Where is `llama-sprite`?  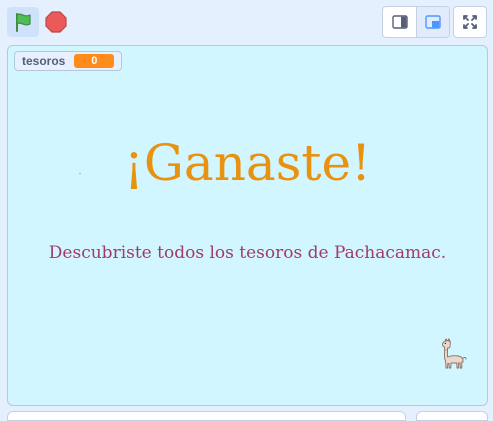 llama-sprite is located at coordinates (454, 356).